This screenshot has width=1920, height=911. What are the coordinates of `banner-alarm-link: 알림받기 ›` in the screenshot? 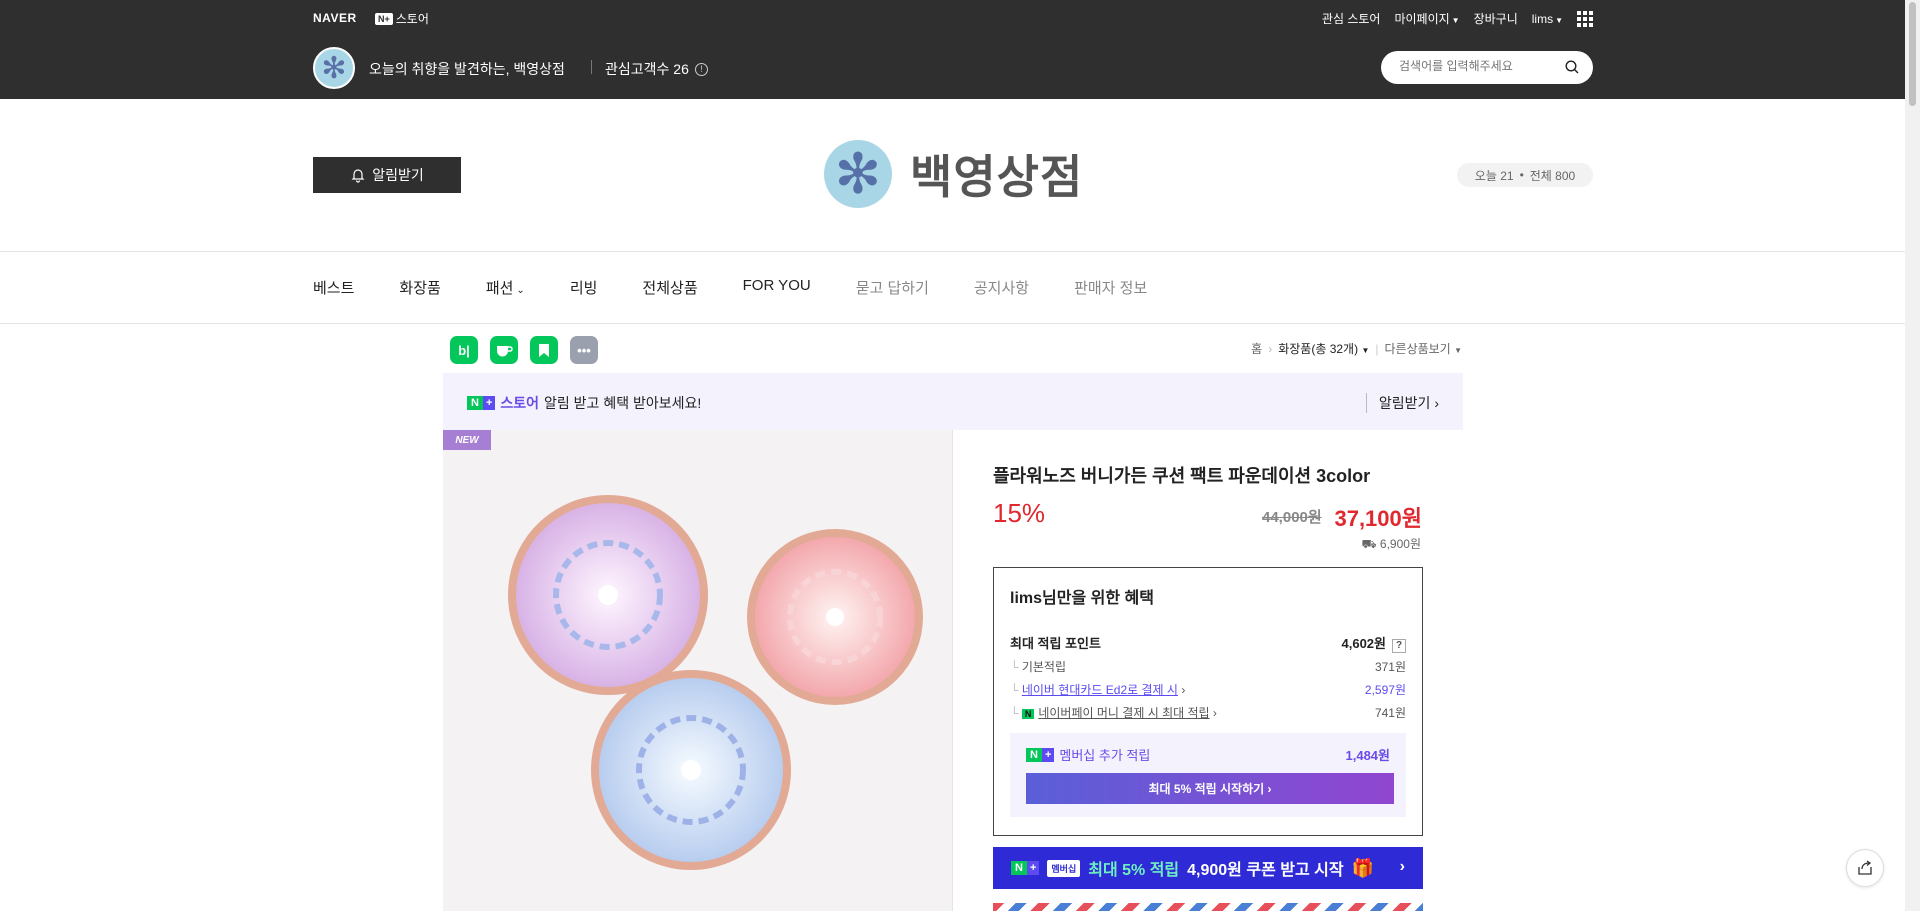 It's located at (1402, 403).